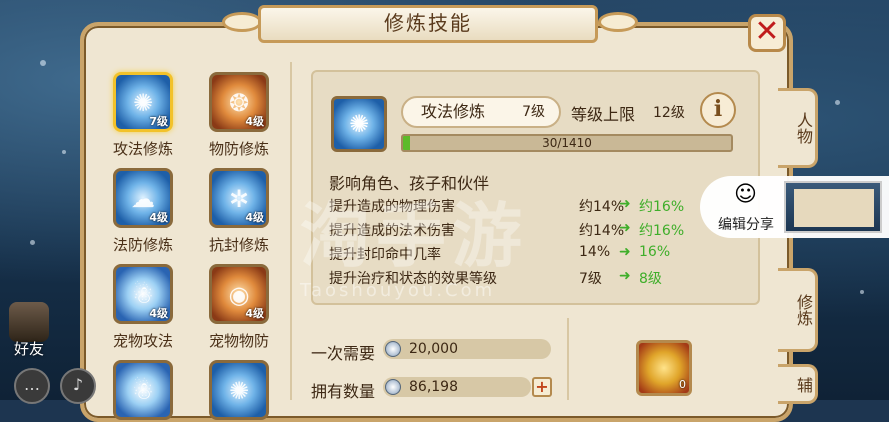 This screenshot has height=422, width=889. What do you see at coordinates (433, 387) in the screenshot?
I see `owned-amount-value: 86,198` at bounding box center [433, 387].